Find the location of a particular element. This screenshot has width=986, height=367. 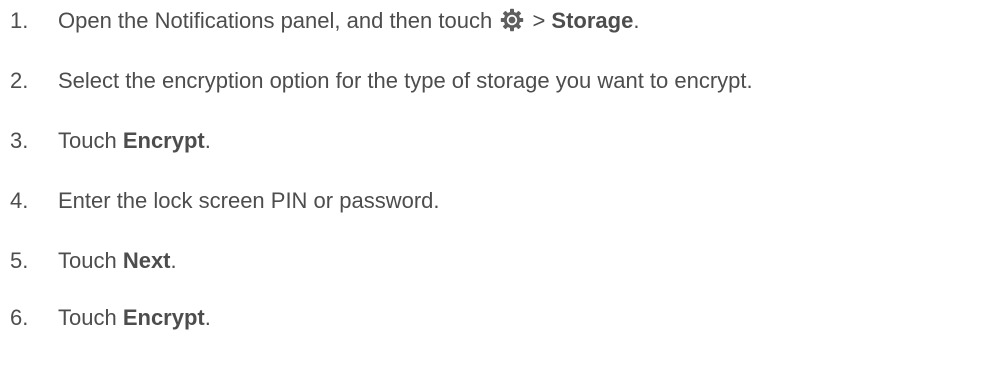

step-5: 5. Touch Next. is located at coordinates (93, 261).